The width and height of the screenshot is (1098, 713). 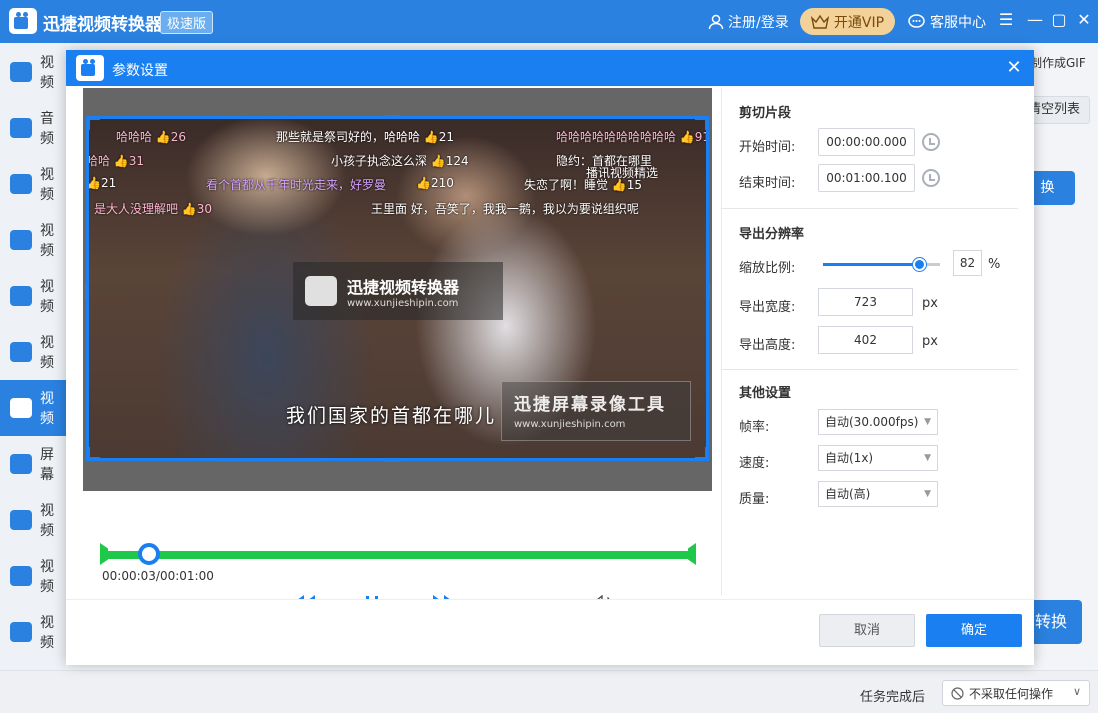 I want to click on crop-handle-top, so click(x=393, y=117).